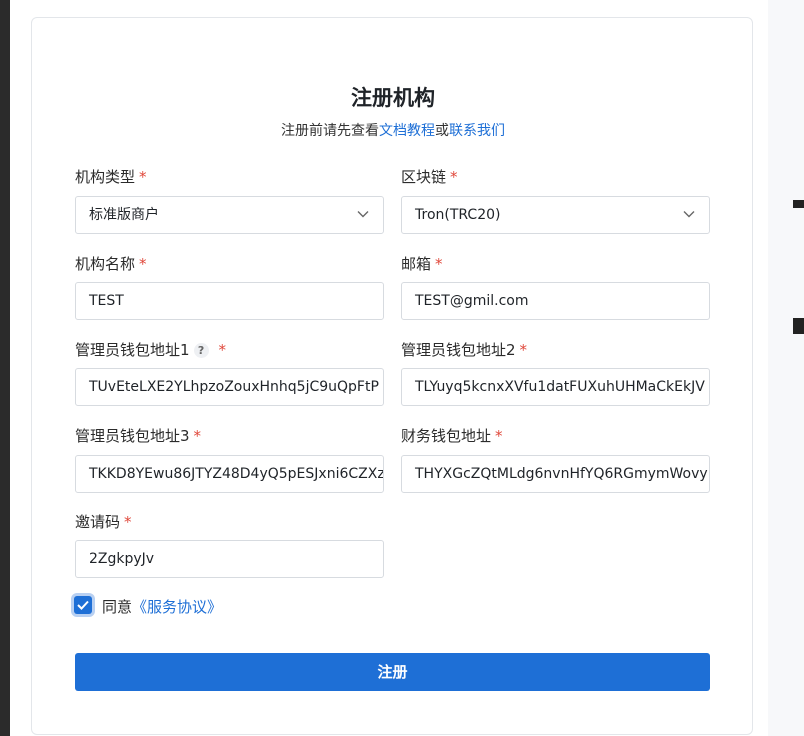  What do you see at coordinates (117, 607) in the screenshot?
I see `agreement-prefix: 同意` at bounding box center [117, 607].